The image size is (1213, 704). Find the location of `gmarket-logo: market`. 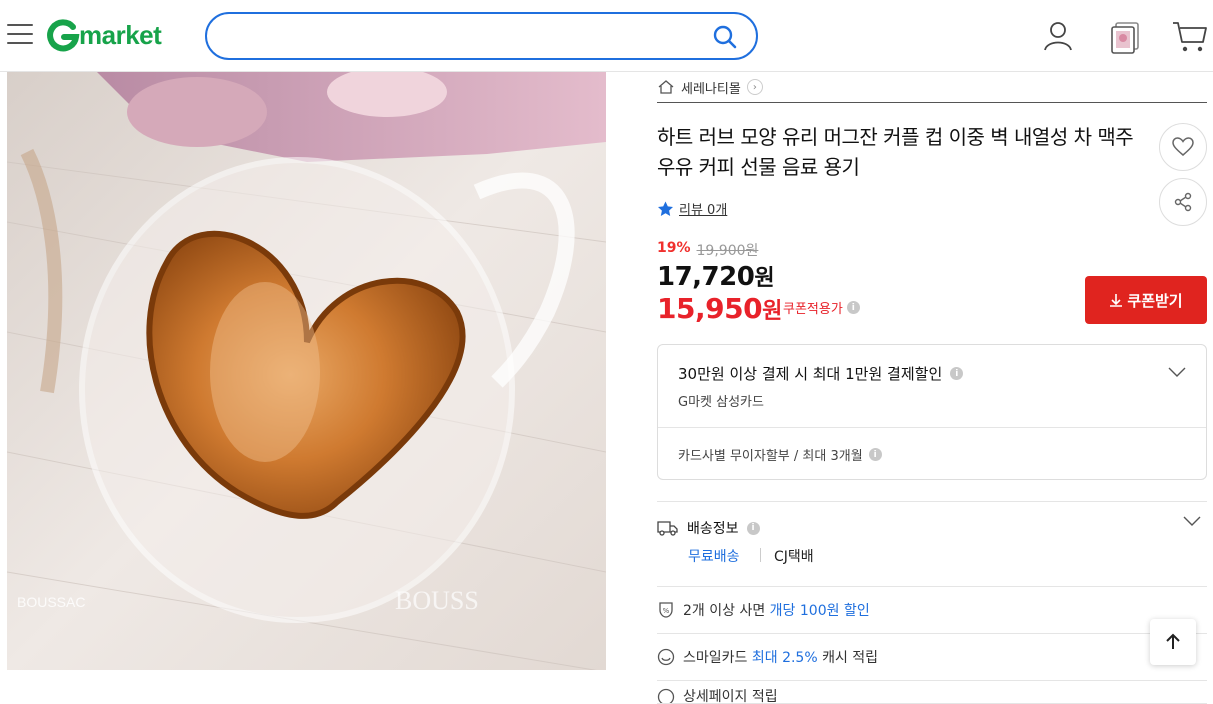

gmarket-logo: market is located at coordinates (103, 35).